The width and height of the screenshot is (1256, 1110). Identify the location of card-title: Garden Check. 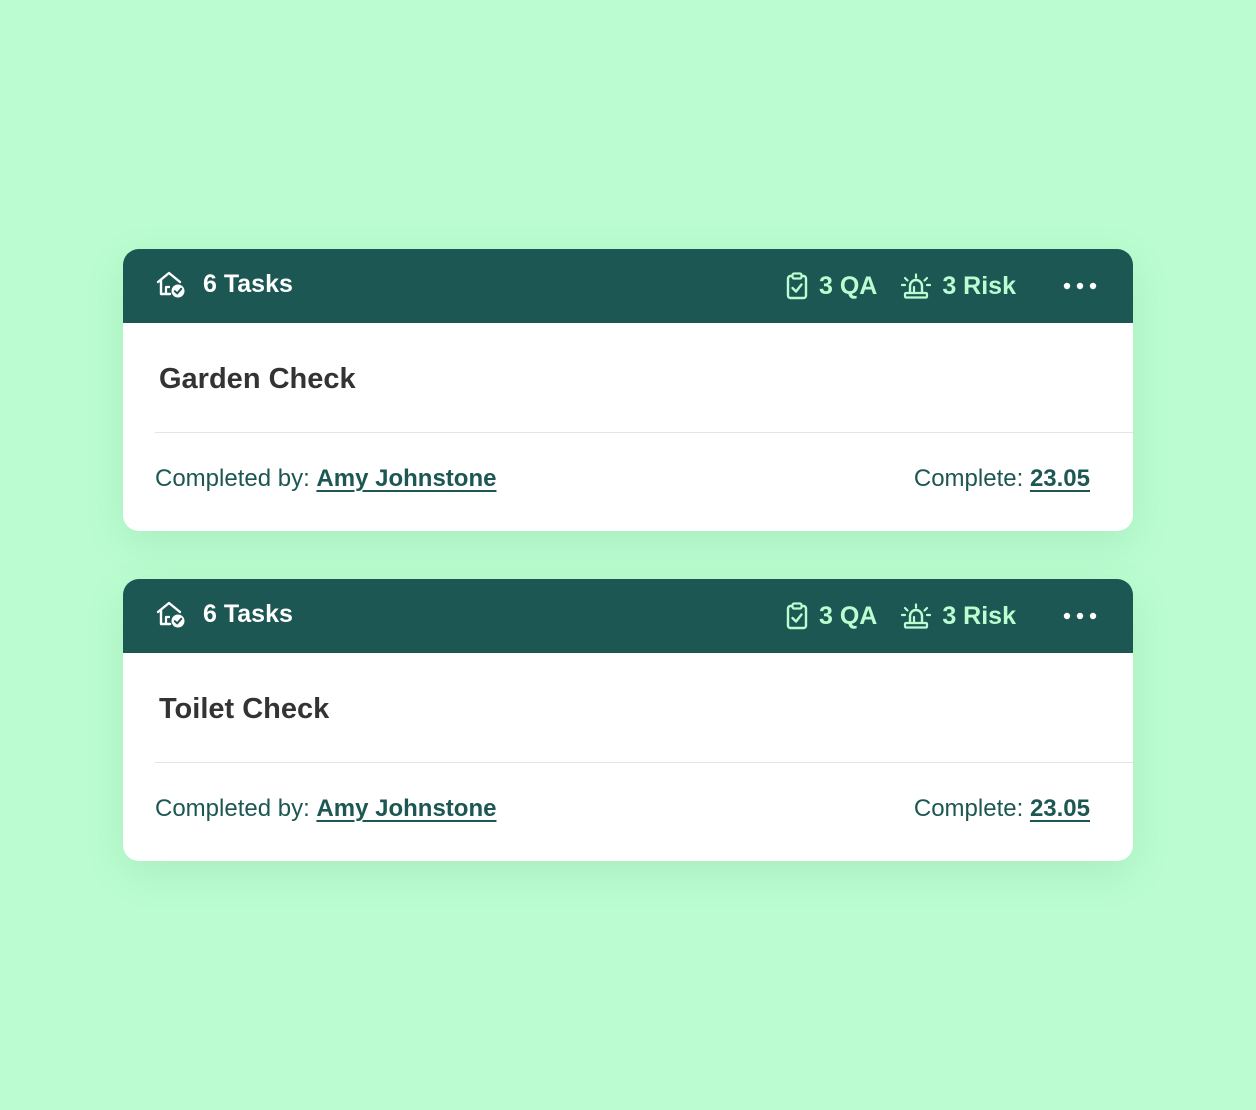
(257, 379).